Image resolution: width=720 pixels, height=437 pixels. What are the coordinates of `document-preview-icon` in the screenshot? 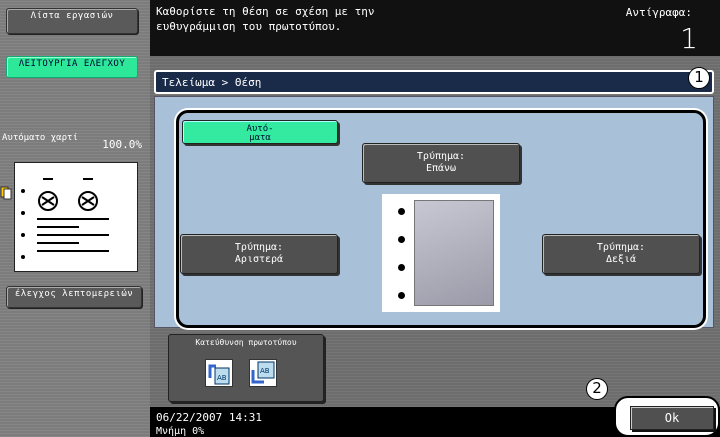 It's located at (65, 218).